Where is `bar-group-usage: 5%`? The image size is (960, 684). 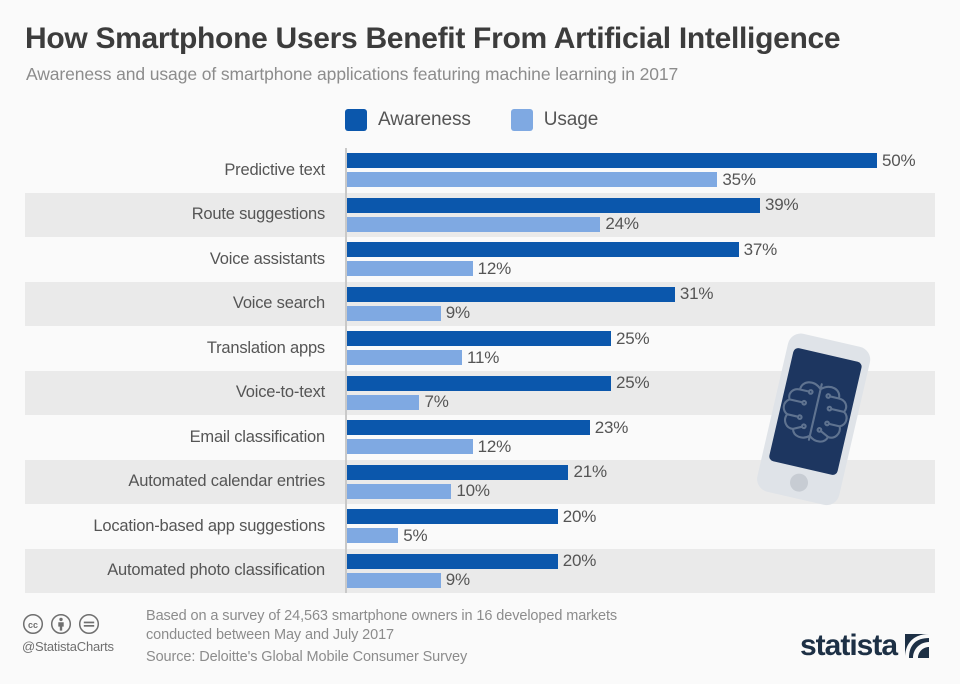
bar-group-usage: 5% is located at coordinates (386, 535).